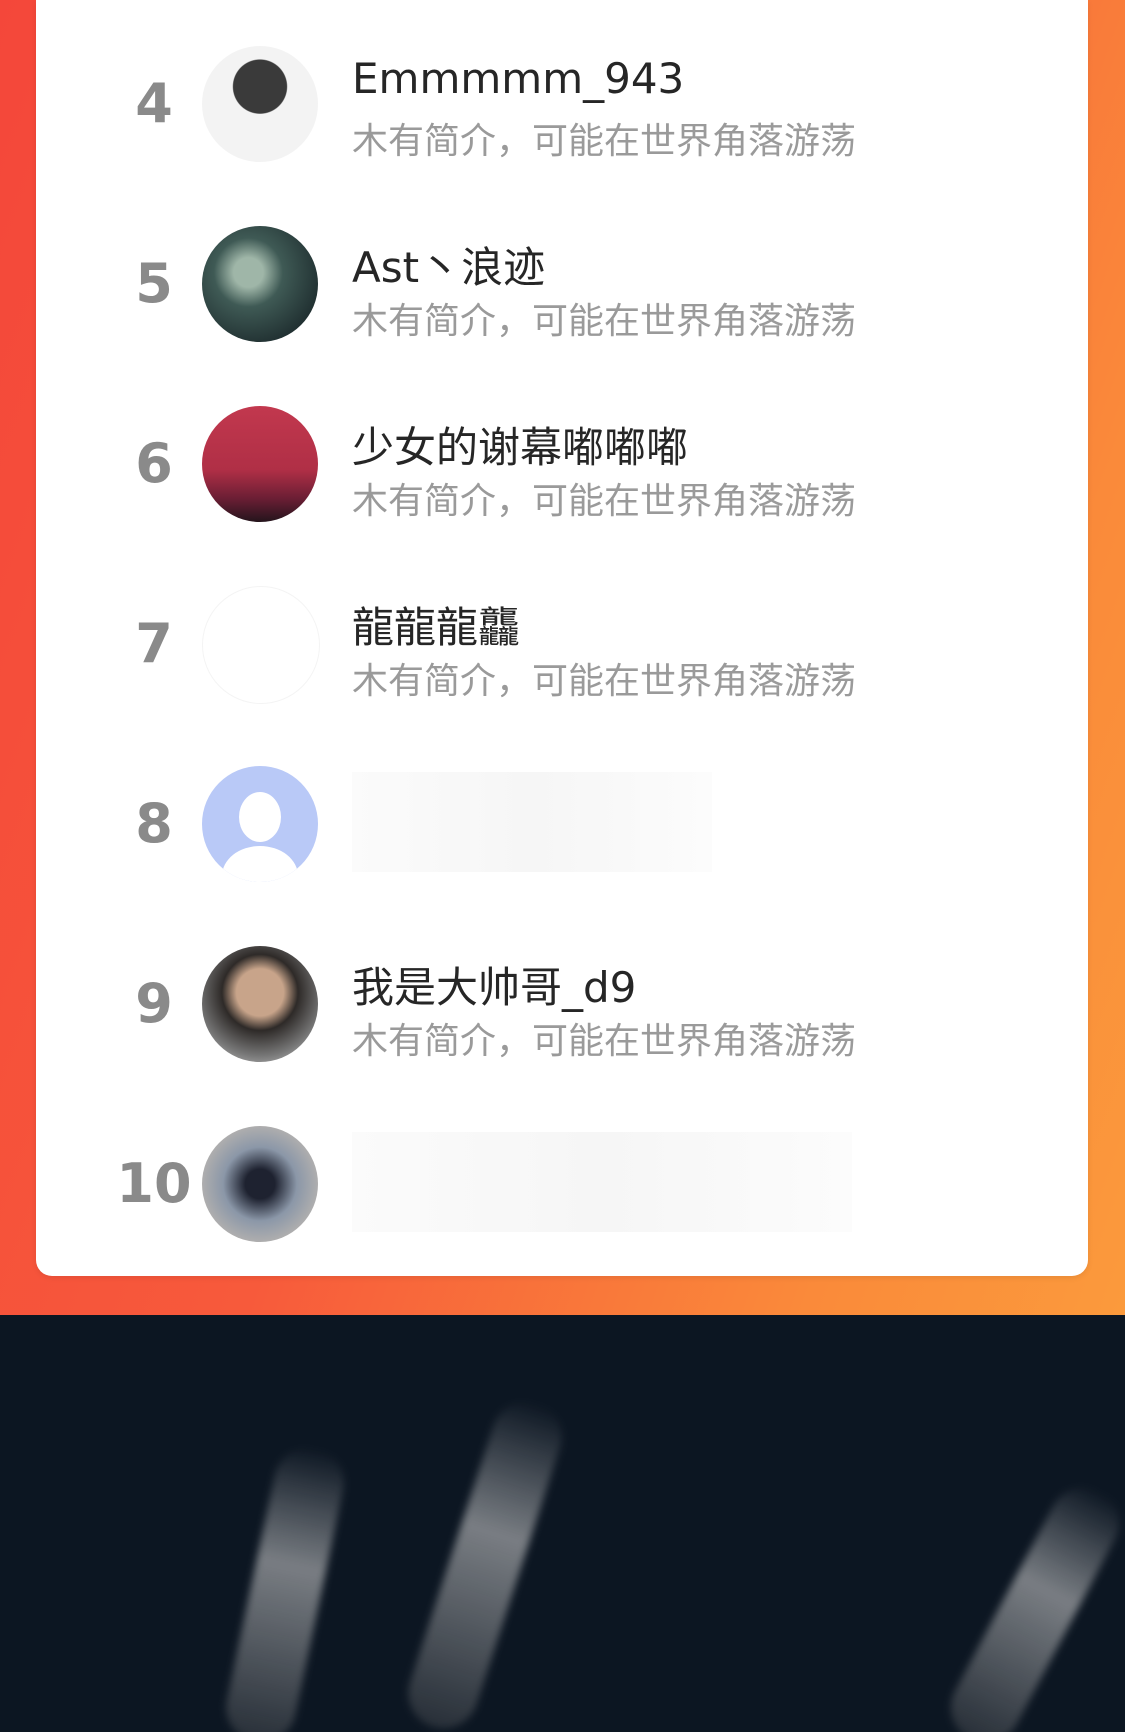  I want to click on ranking-row: 10, so click(562, 1184).